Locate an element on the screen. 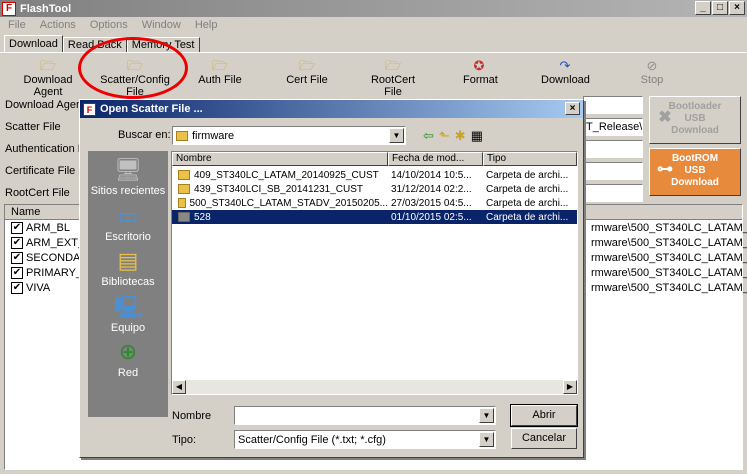 Image resolution: width=747 pixels, height=474 pixels. place-network: ⊕ Red is located at coordinates (128, 359).